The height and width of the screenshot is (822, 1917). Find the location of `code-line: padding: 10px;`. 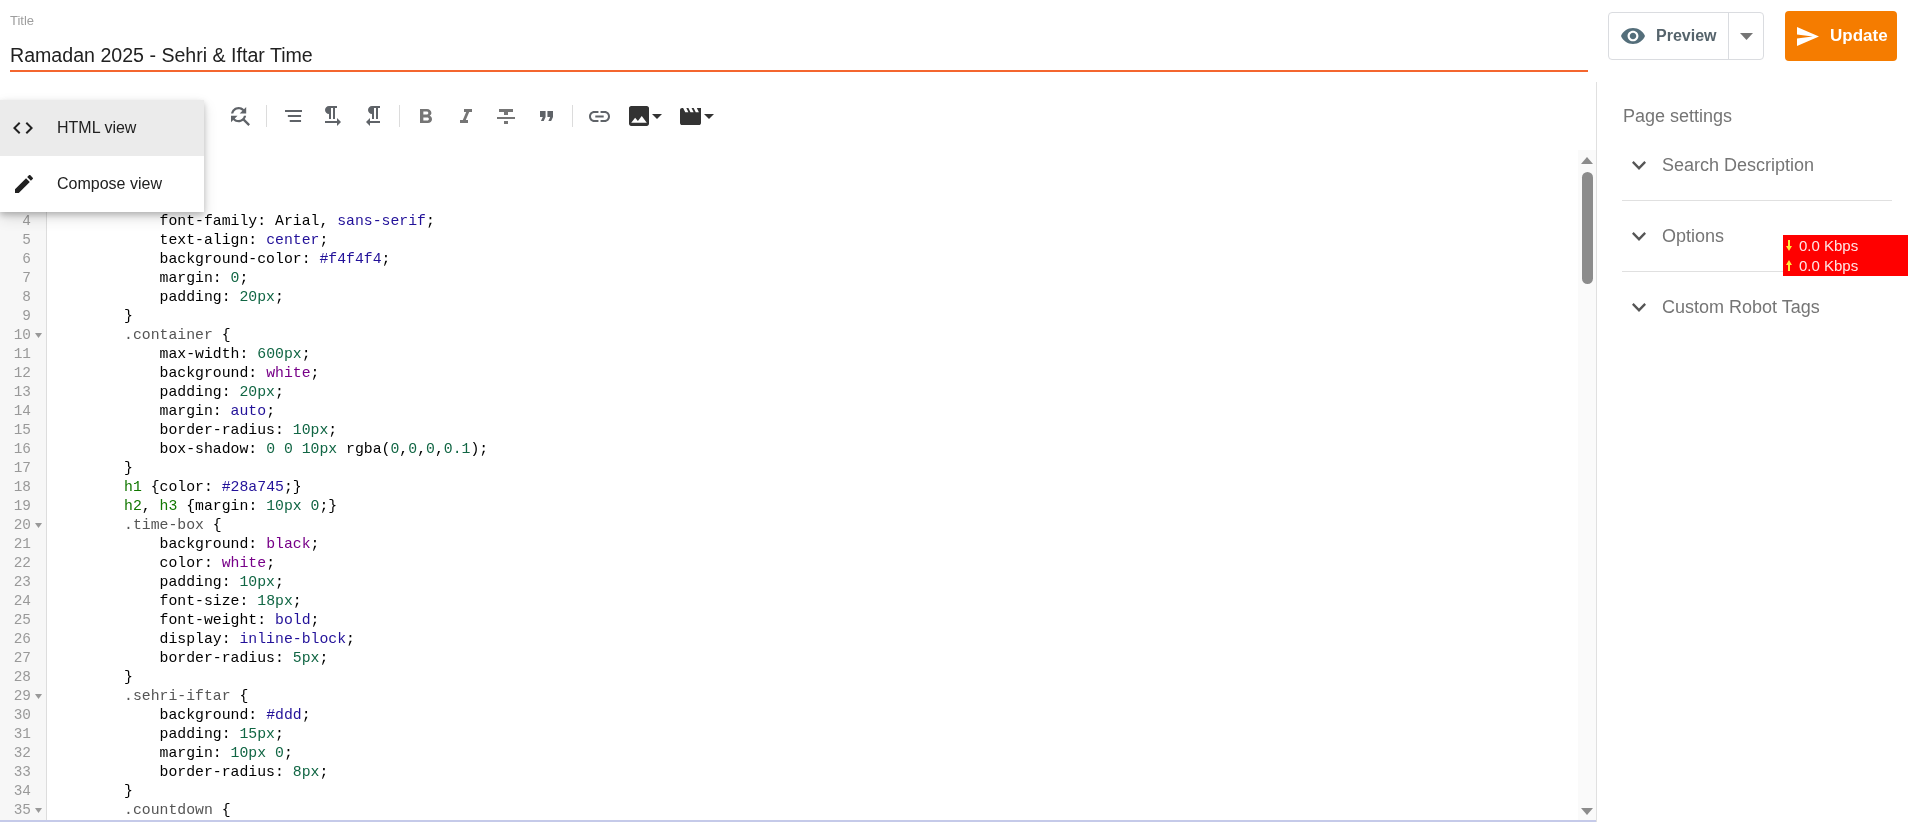

code-line: padding: 10px; is located at coordinates (221, 582).